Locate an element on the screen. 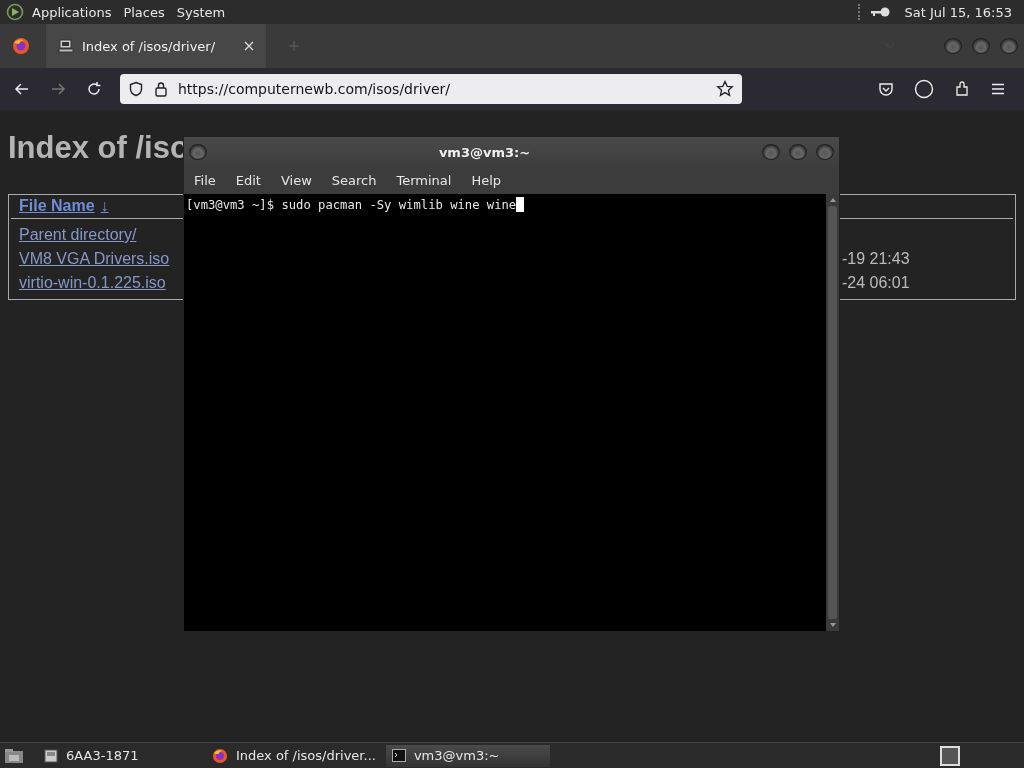 Image resolution: width=1024 pixels, height=768 pixels. file-link: VM8 VGA Drivers.iso is located at coordinates (94, 259).